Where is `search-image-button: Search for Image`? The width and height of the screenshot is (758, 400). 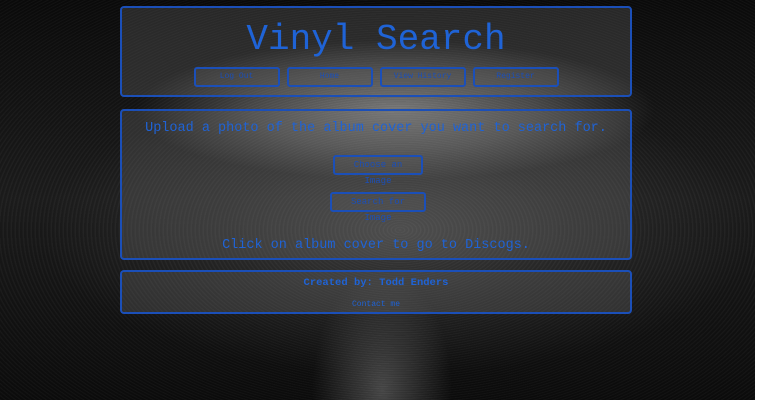 search-image-button: Search for Image is located at coordinates (378, 207).